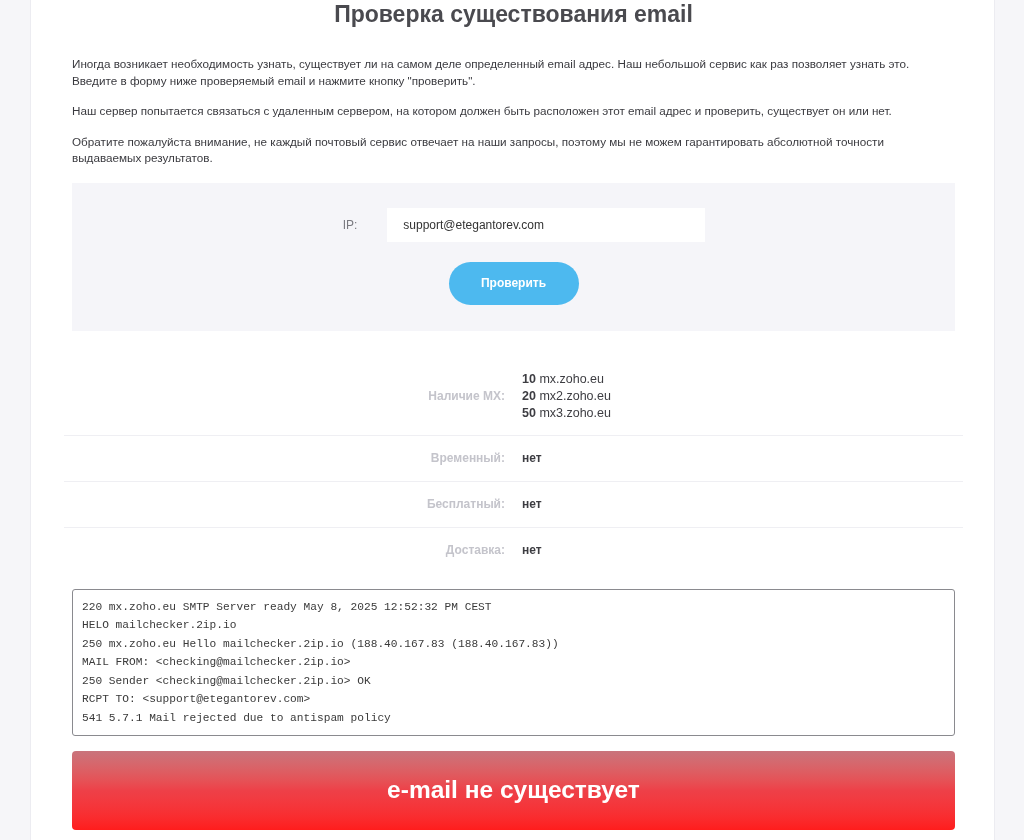 This screenshot has width=1024, height=840. What do you see at coordinates (478, 149) in the screenshot?
I see `intro-paragraph: Обратите пожалуйста внимание, не каждый почтовый сервис отвечает на наши запросы, поэтому мы не можем гарантировать абсолютной точности выдаваемых результатов.` at bounding box center [478, 149].